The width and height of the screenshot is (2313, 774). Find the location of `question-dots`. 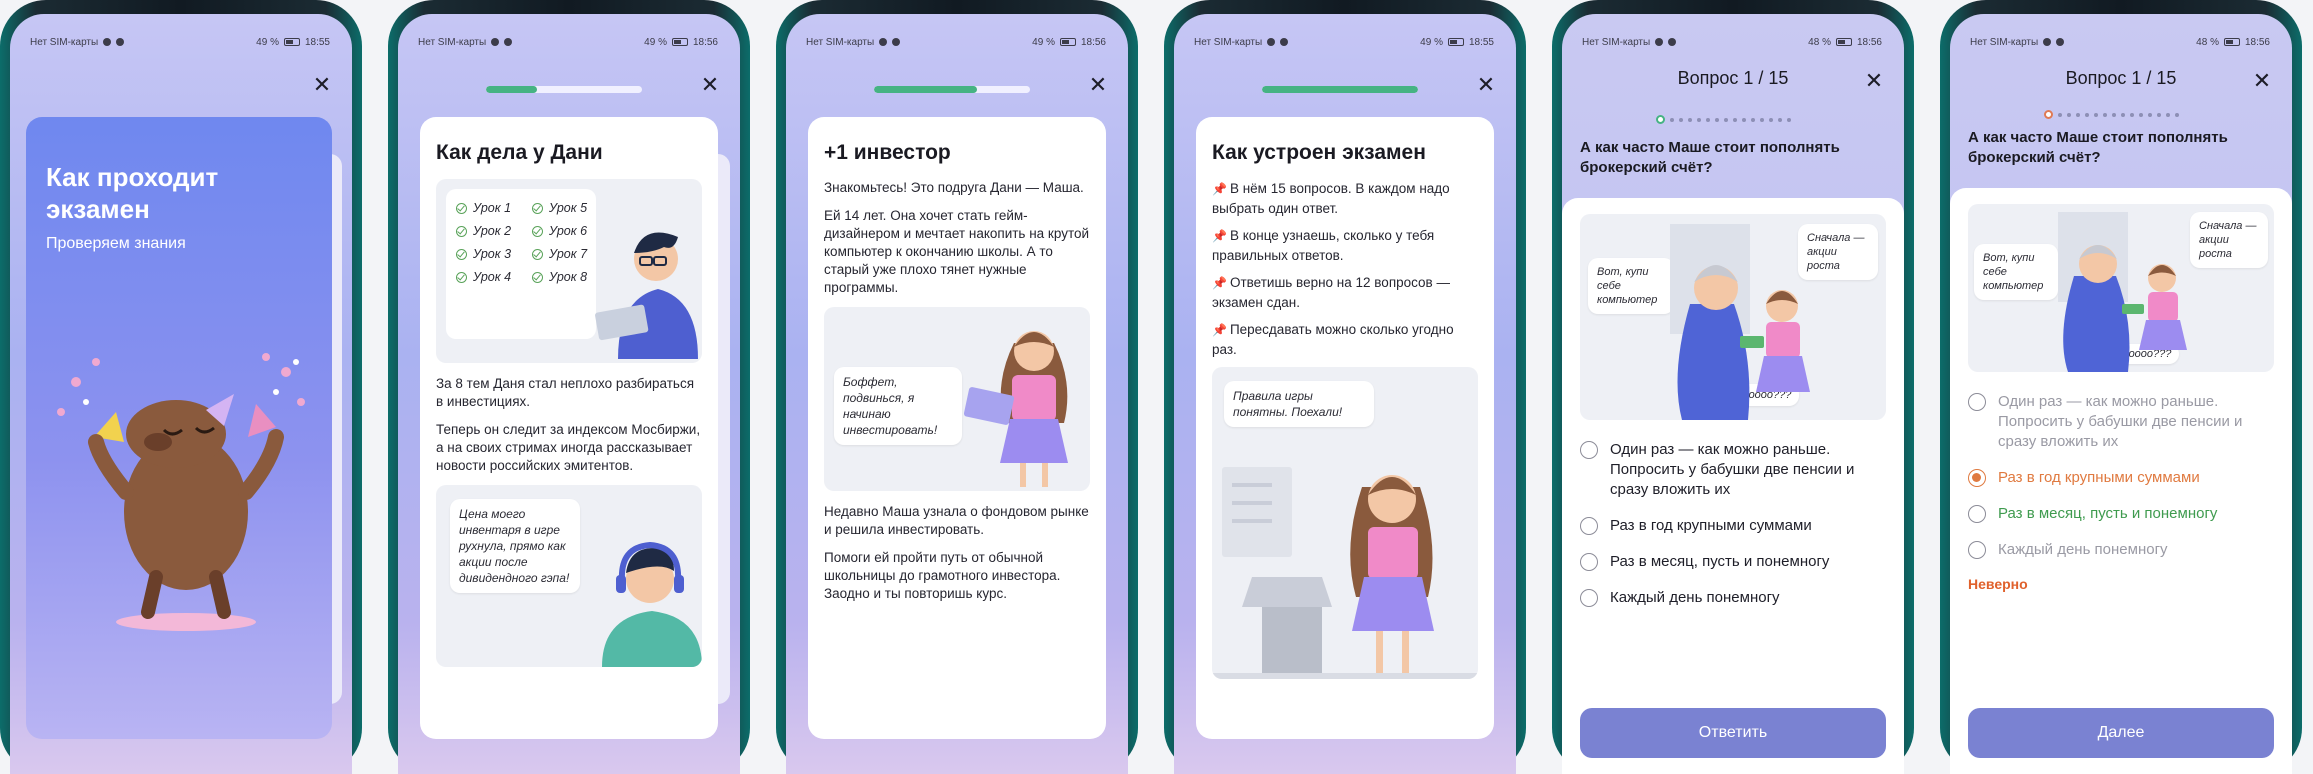

question-dots is located at coordinates (1723, 119).